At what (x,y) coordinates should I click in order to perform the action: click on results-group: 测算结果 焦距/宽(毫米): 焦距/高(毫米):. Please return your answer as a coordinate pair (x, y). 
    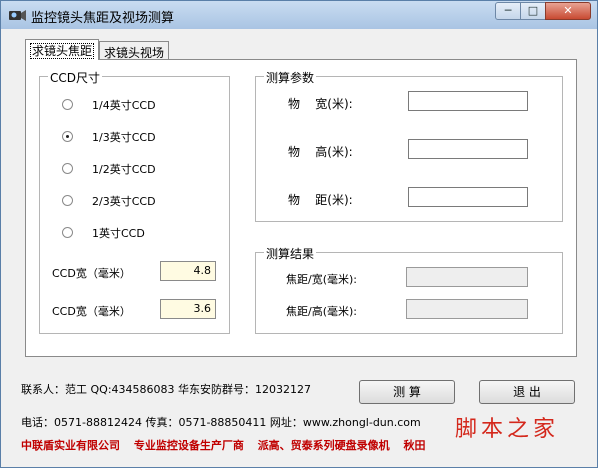
    Looking at the image, I should click on (409, 289).